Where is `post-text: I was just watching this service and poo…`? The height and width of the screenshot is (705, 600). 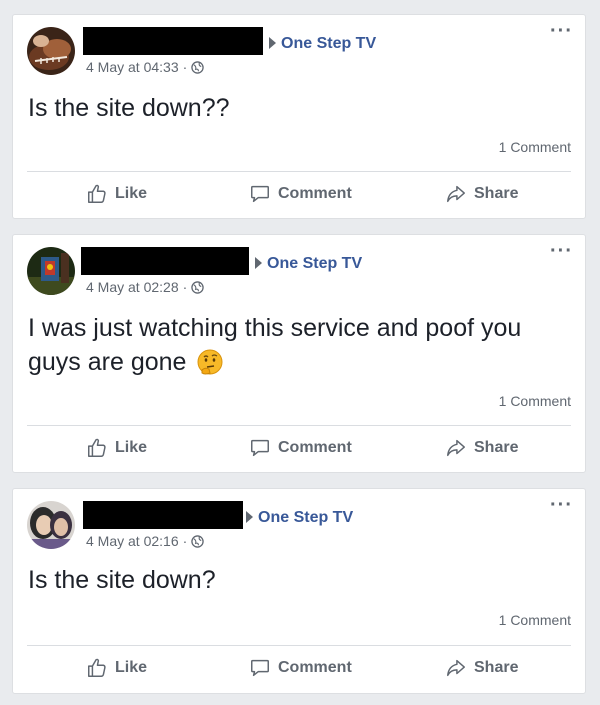
post-text: I was just watching this service and poo… is located at coordinates (275, 345).